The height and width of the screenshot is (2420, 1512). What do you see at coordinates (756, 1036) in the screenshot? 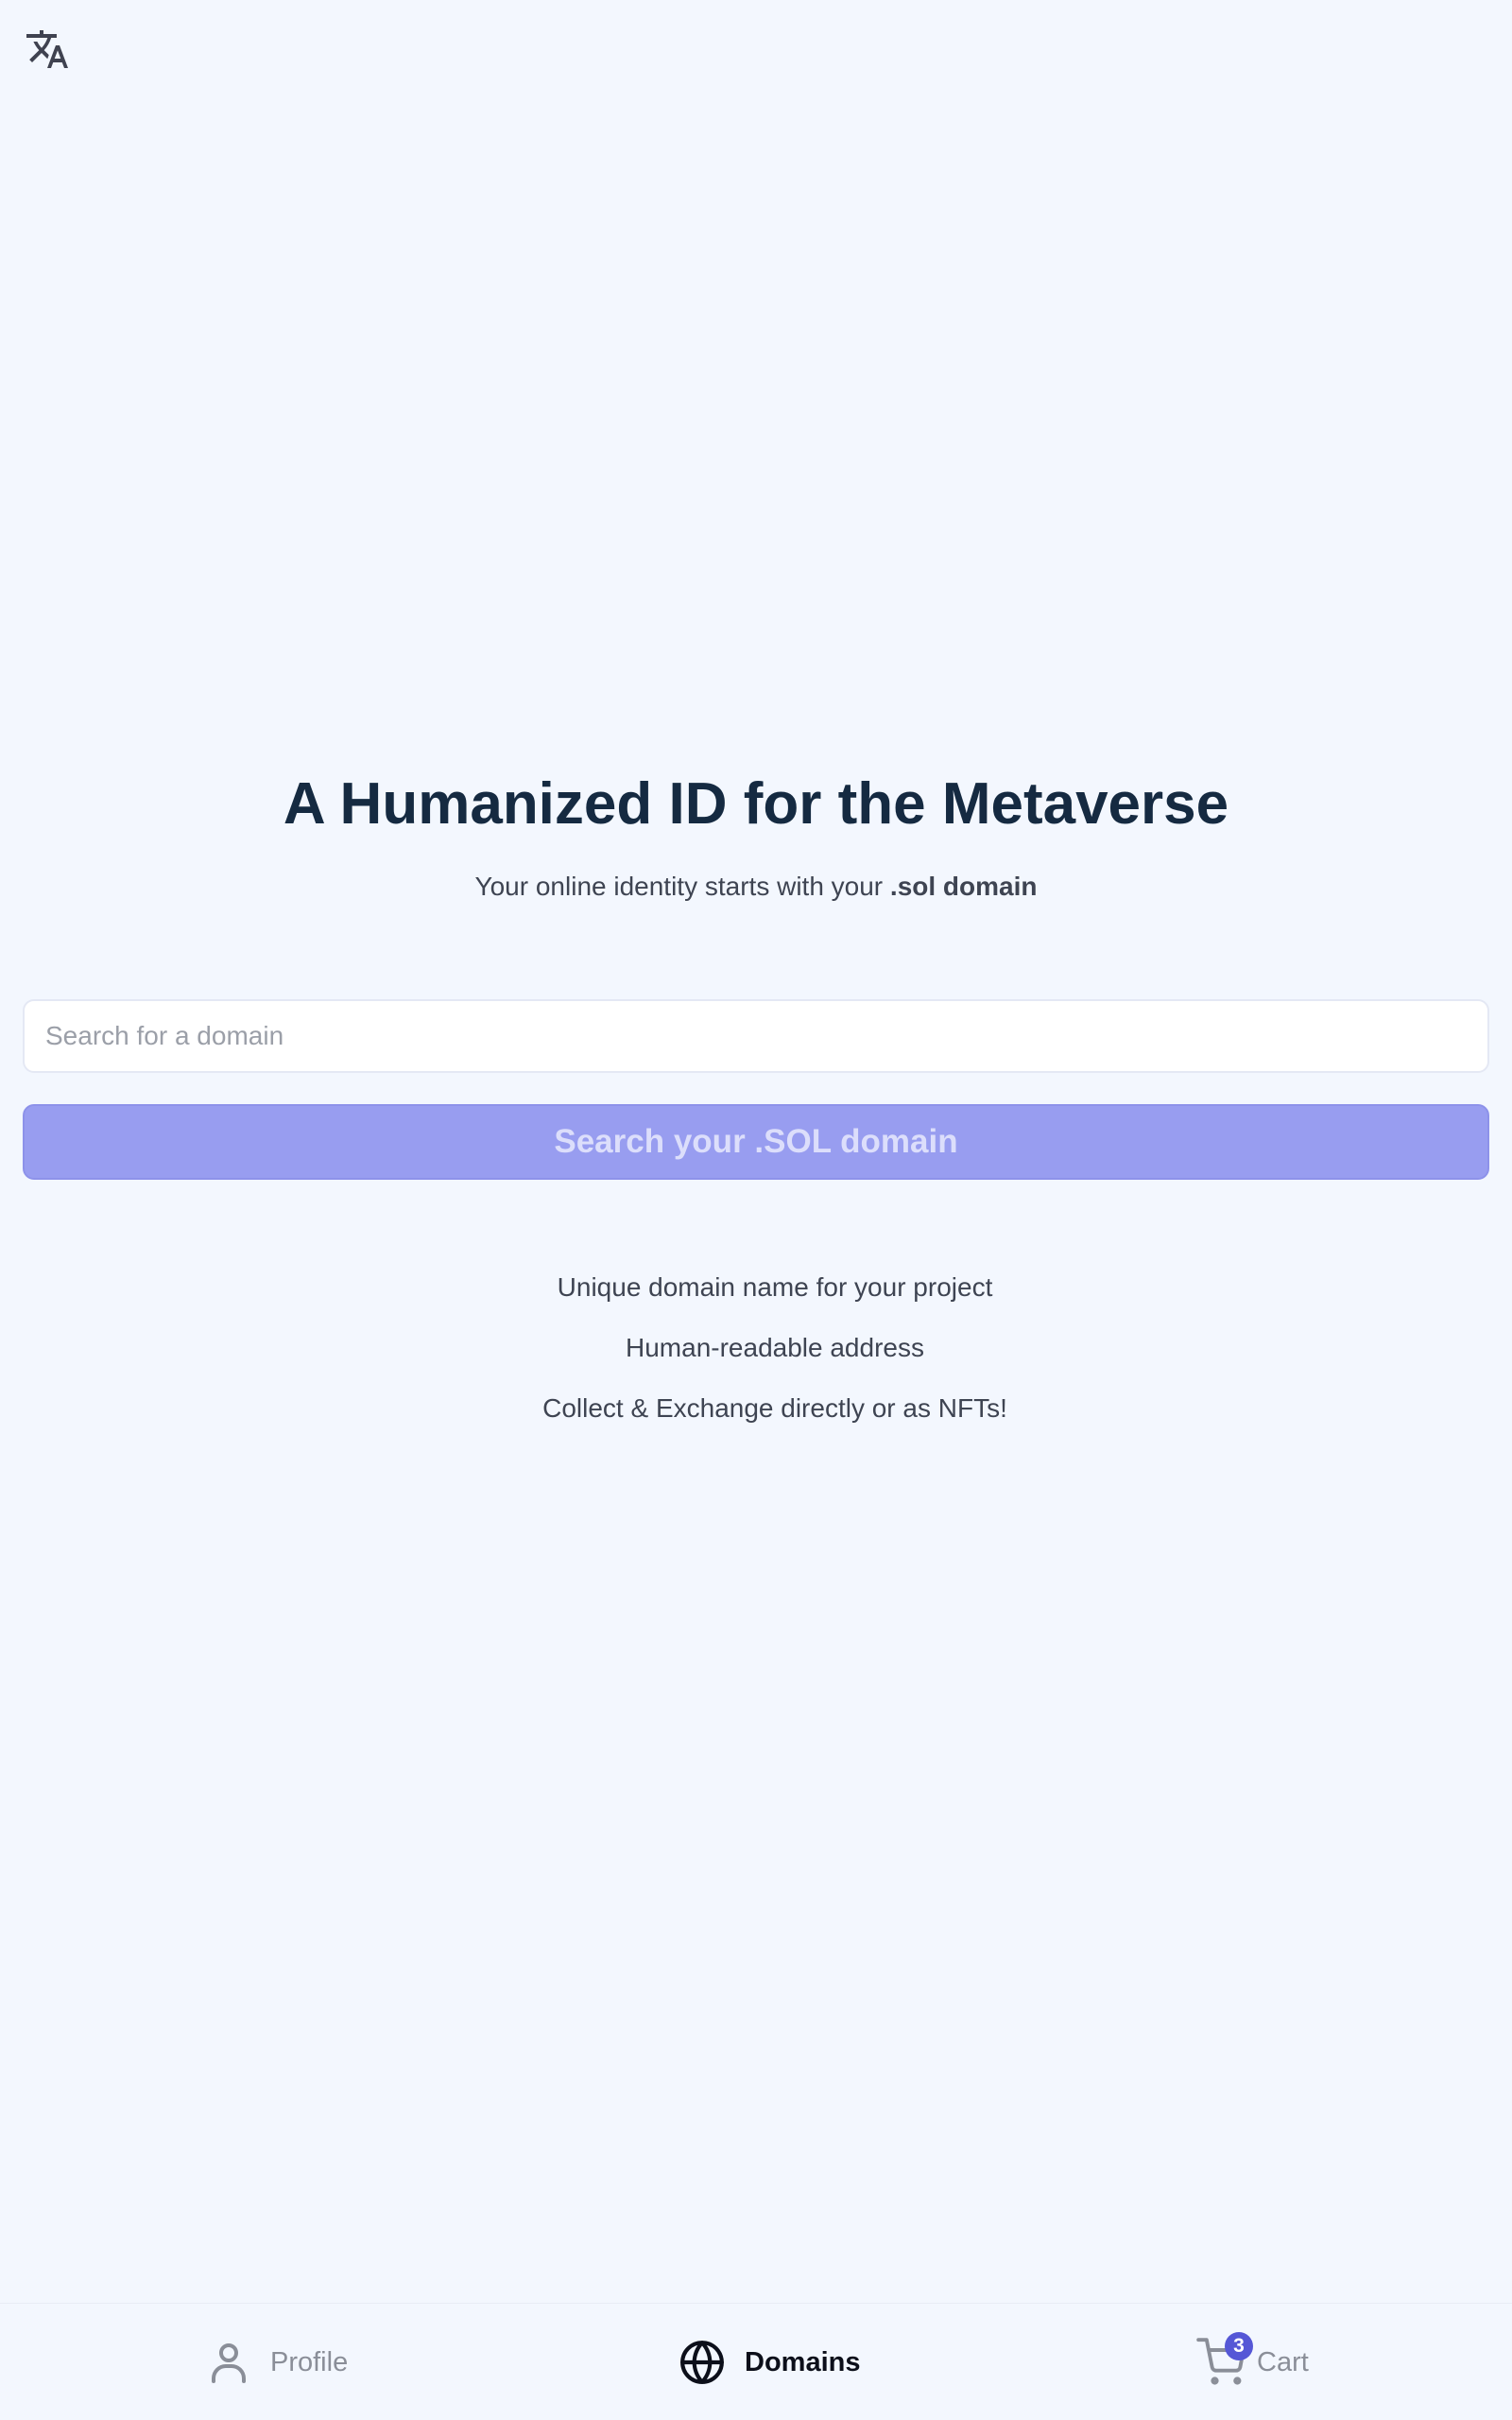
I see `domain-search-input` at bounding box center [756, 1036].